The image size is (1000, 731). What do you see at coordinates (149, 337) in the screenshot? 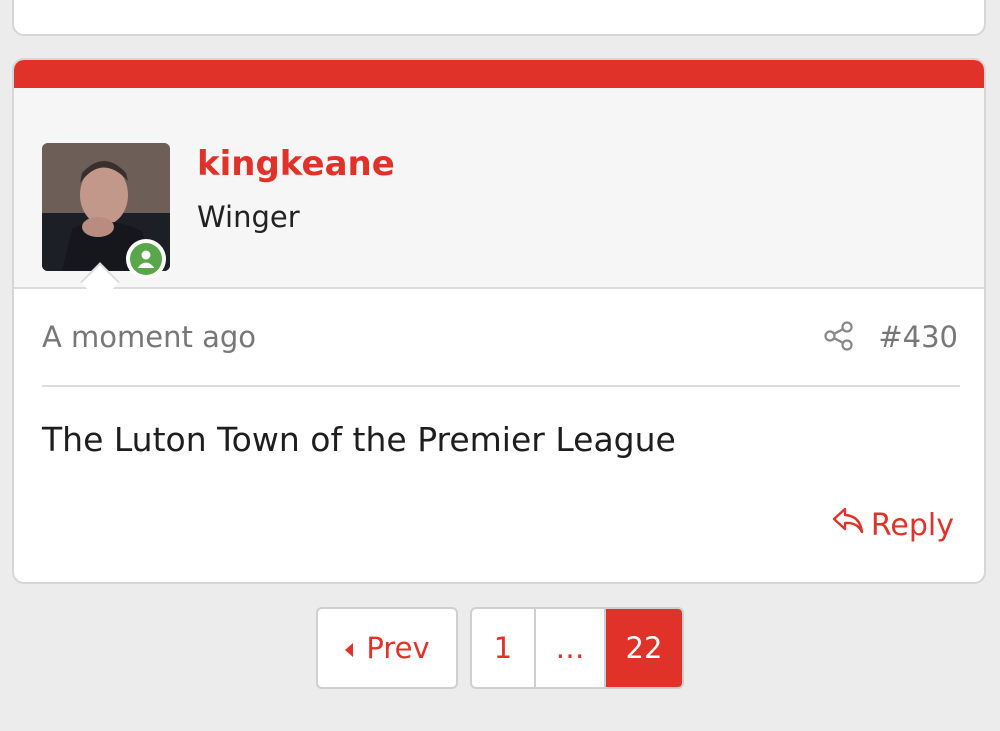
I see `post-timestamp: A moment ago` at bounding box center [149, 337].